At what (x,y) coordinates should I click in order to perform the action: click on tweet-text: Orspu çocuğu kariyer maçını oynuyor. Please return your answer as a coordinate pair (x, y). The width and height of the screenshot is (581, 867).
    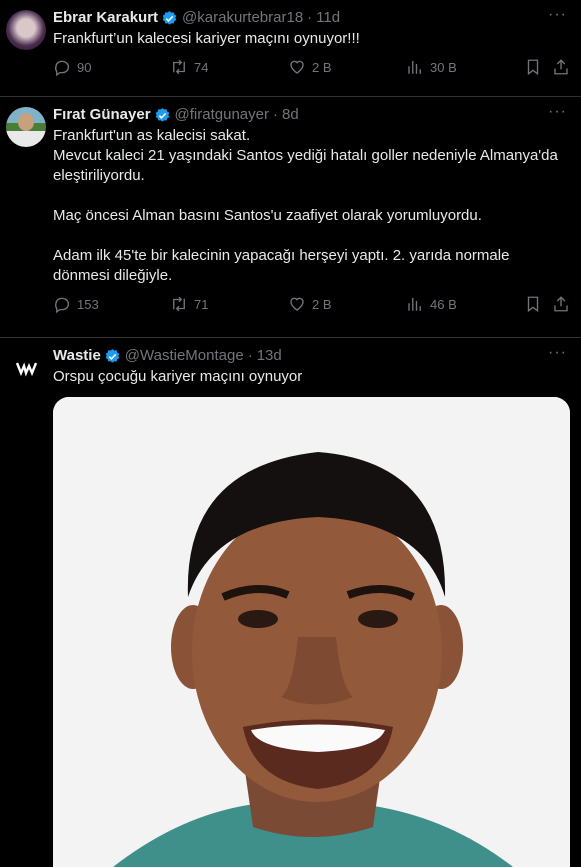
    Looking at the image, I should click on (178, 376).